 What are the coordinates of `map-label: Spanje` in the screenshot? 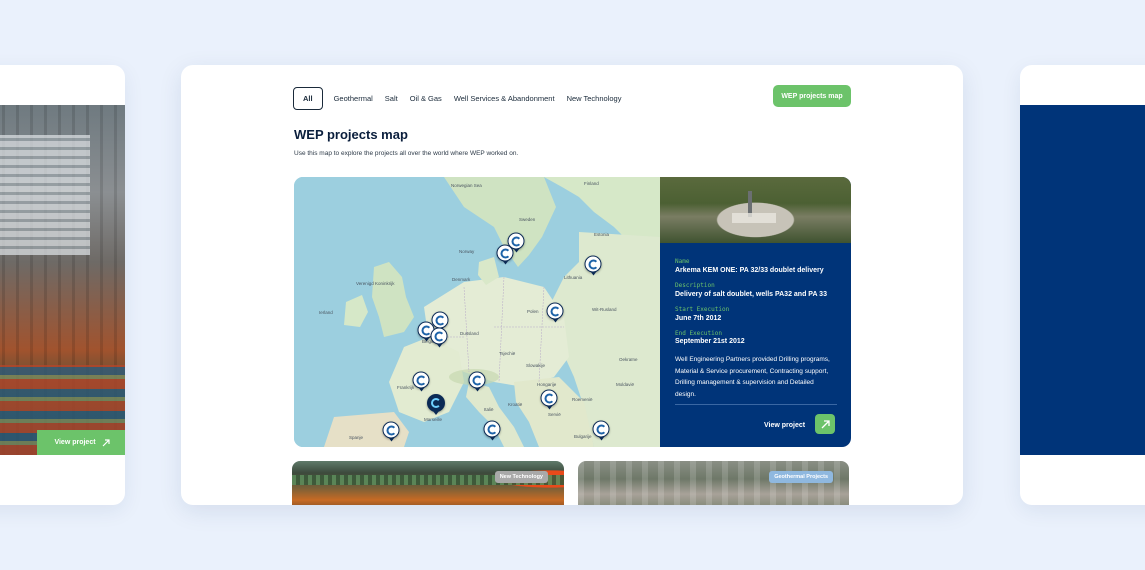 It's located at (356, 437).